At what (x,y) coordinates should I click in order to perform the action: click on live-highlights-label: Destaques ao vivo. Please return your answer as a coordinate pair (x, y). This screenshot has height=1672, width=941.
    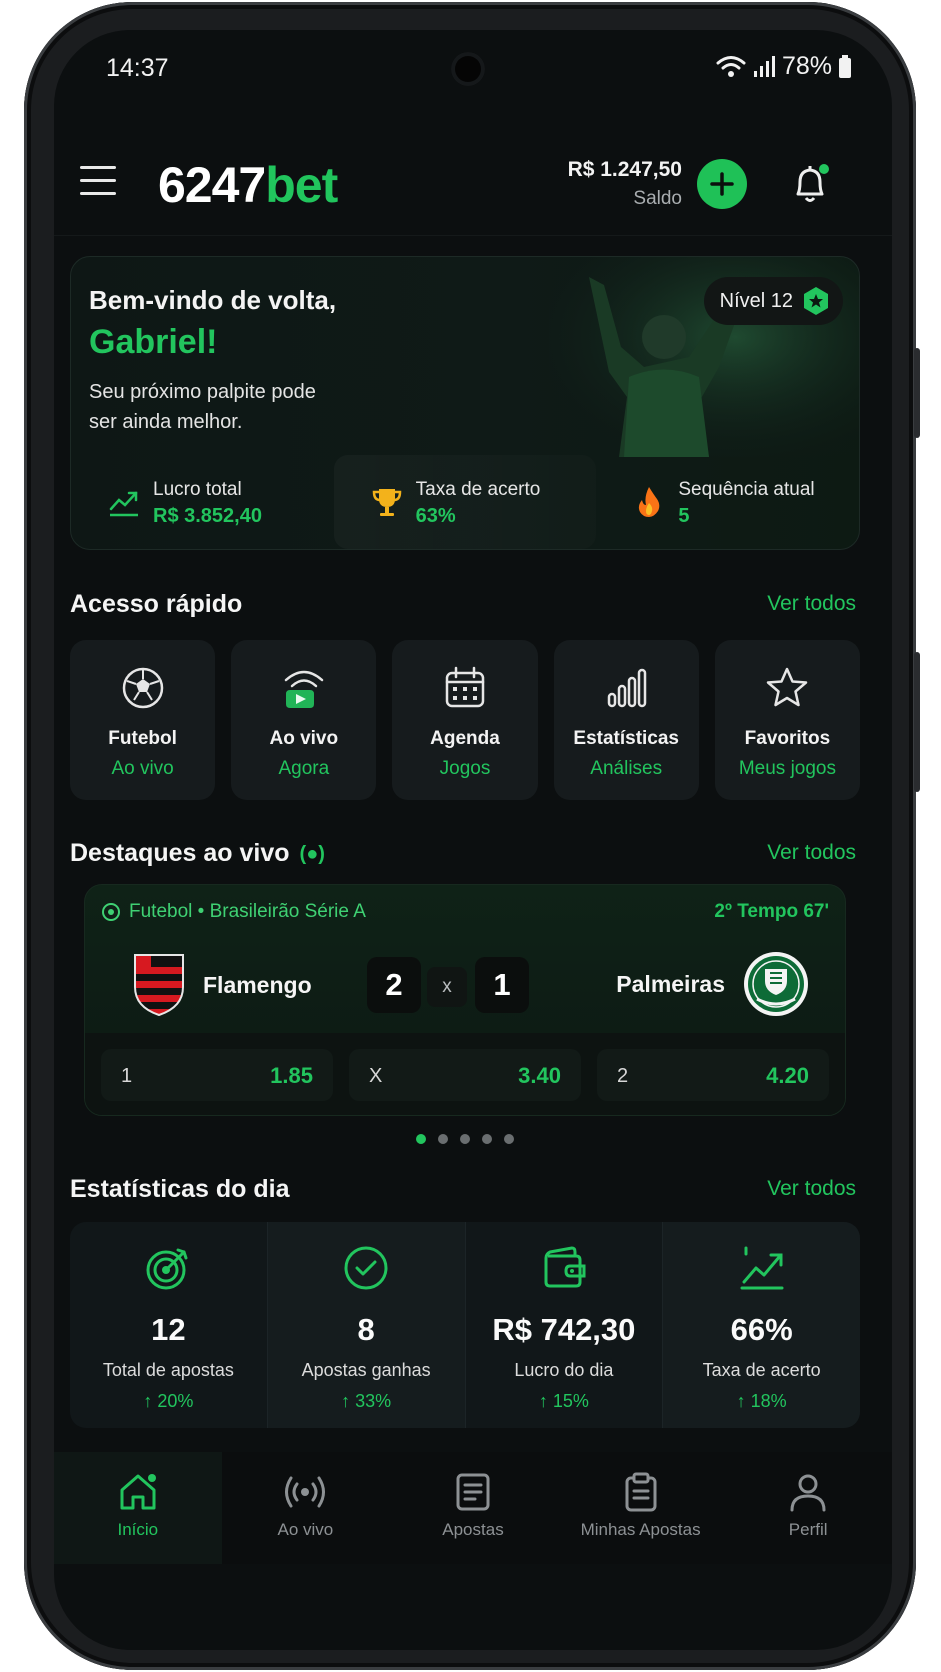
    Looking at the image, I should click on (180, 853).